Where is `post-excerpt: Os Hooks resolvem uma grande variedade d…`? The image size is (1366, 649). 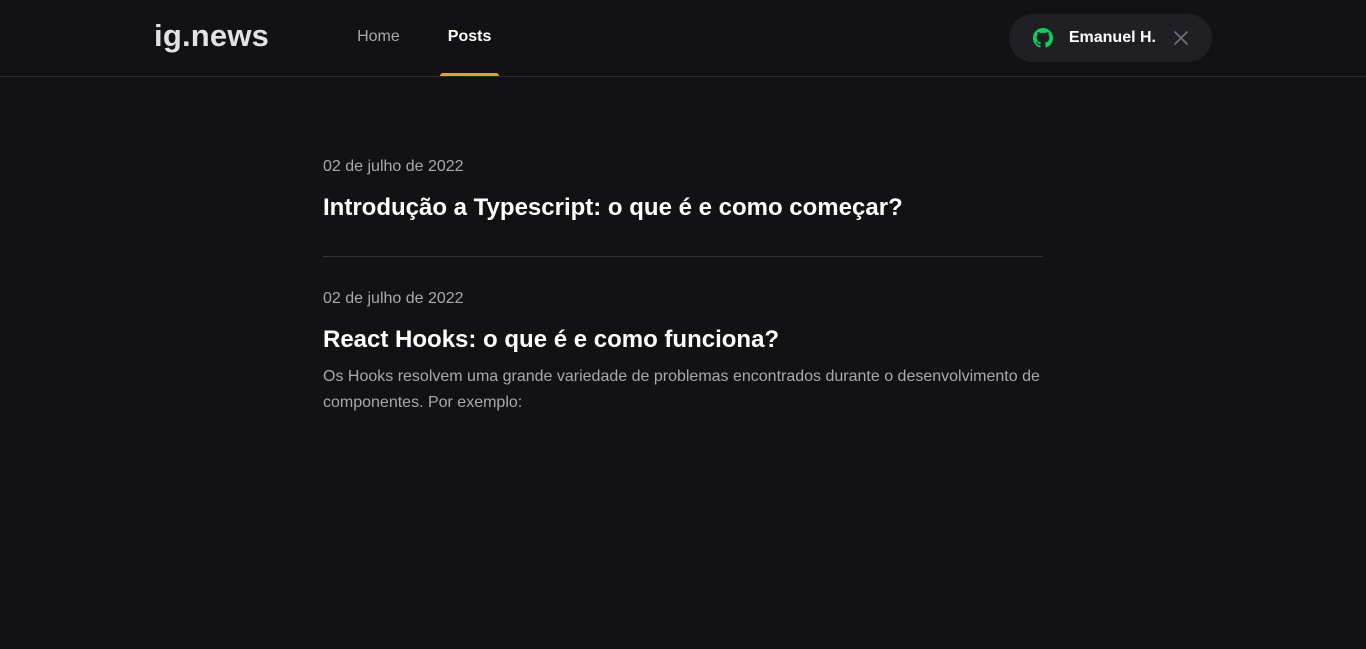 post-excerpt: Os Hooks resolvem uma grande variedade d… is located at coordinates (681, 389).